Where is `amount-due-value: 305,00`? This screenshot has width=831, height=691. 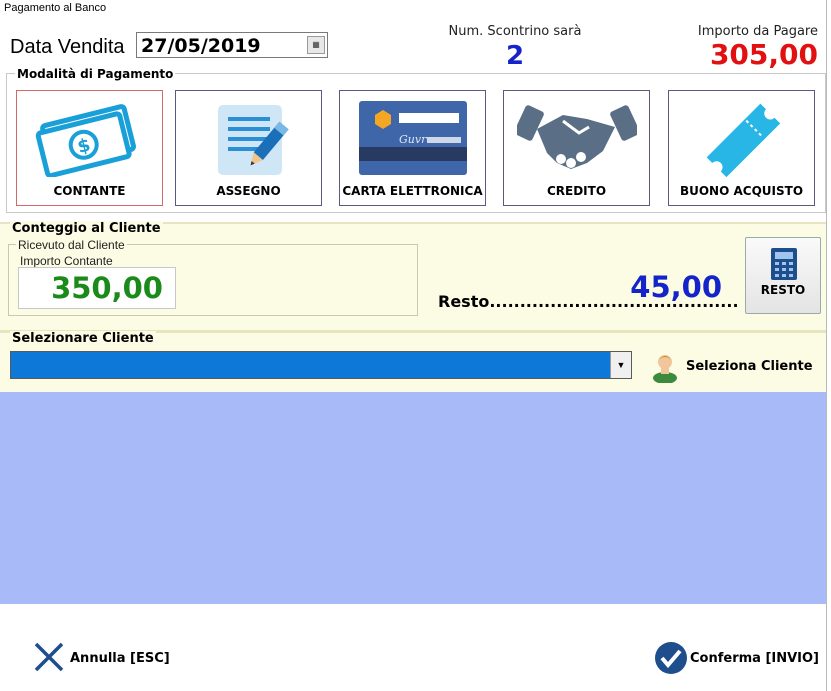
amount-due-value: 305,00 is located at coordinates (763, 54).